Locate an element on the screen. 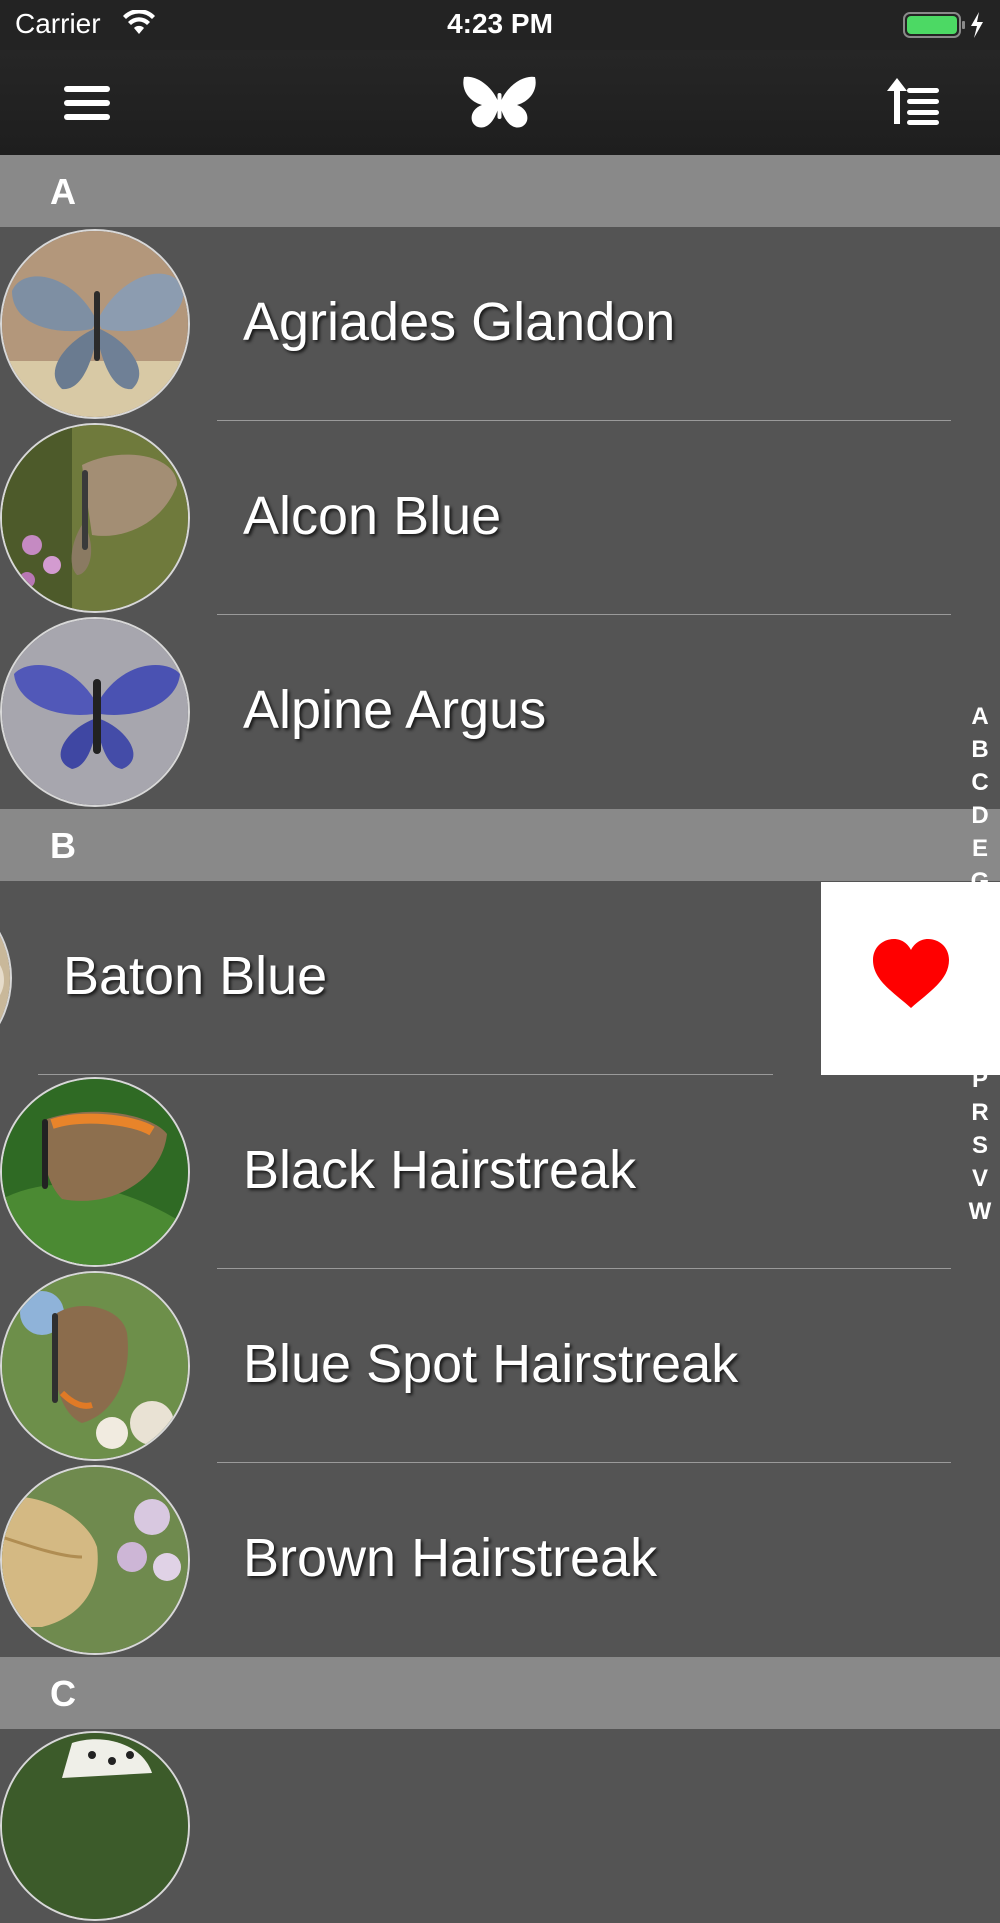 The image size is (1000, 1923). section-letter: A is located at coordinates (63, 191).